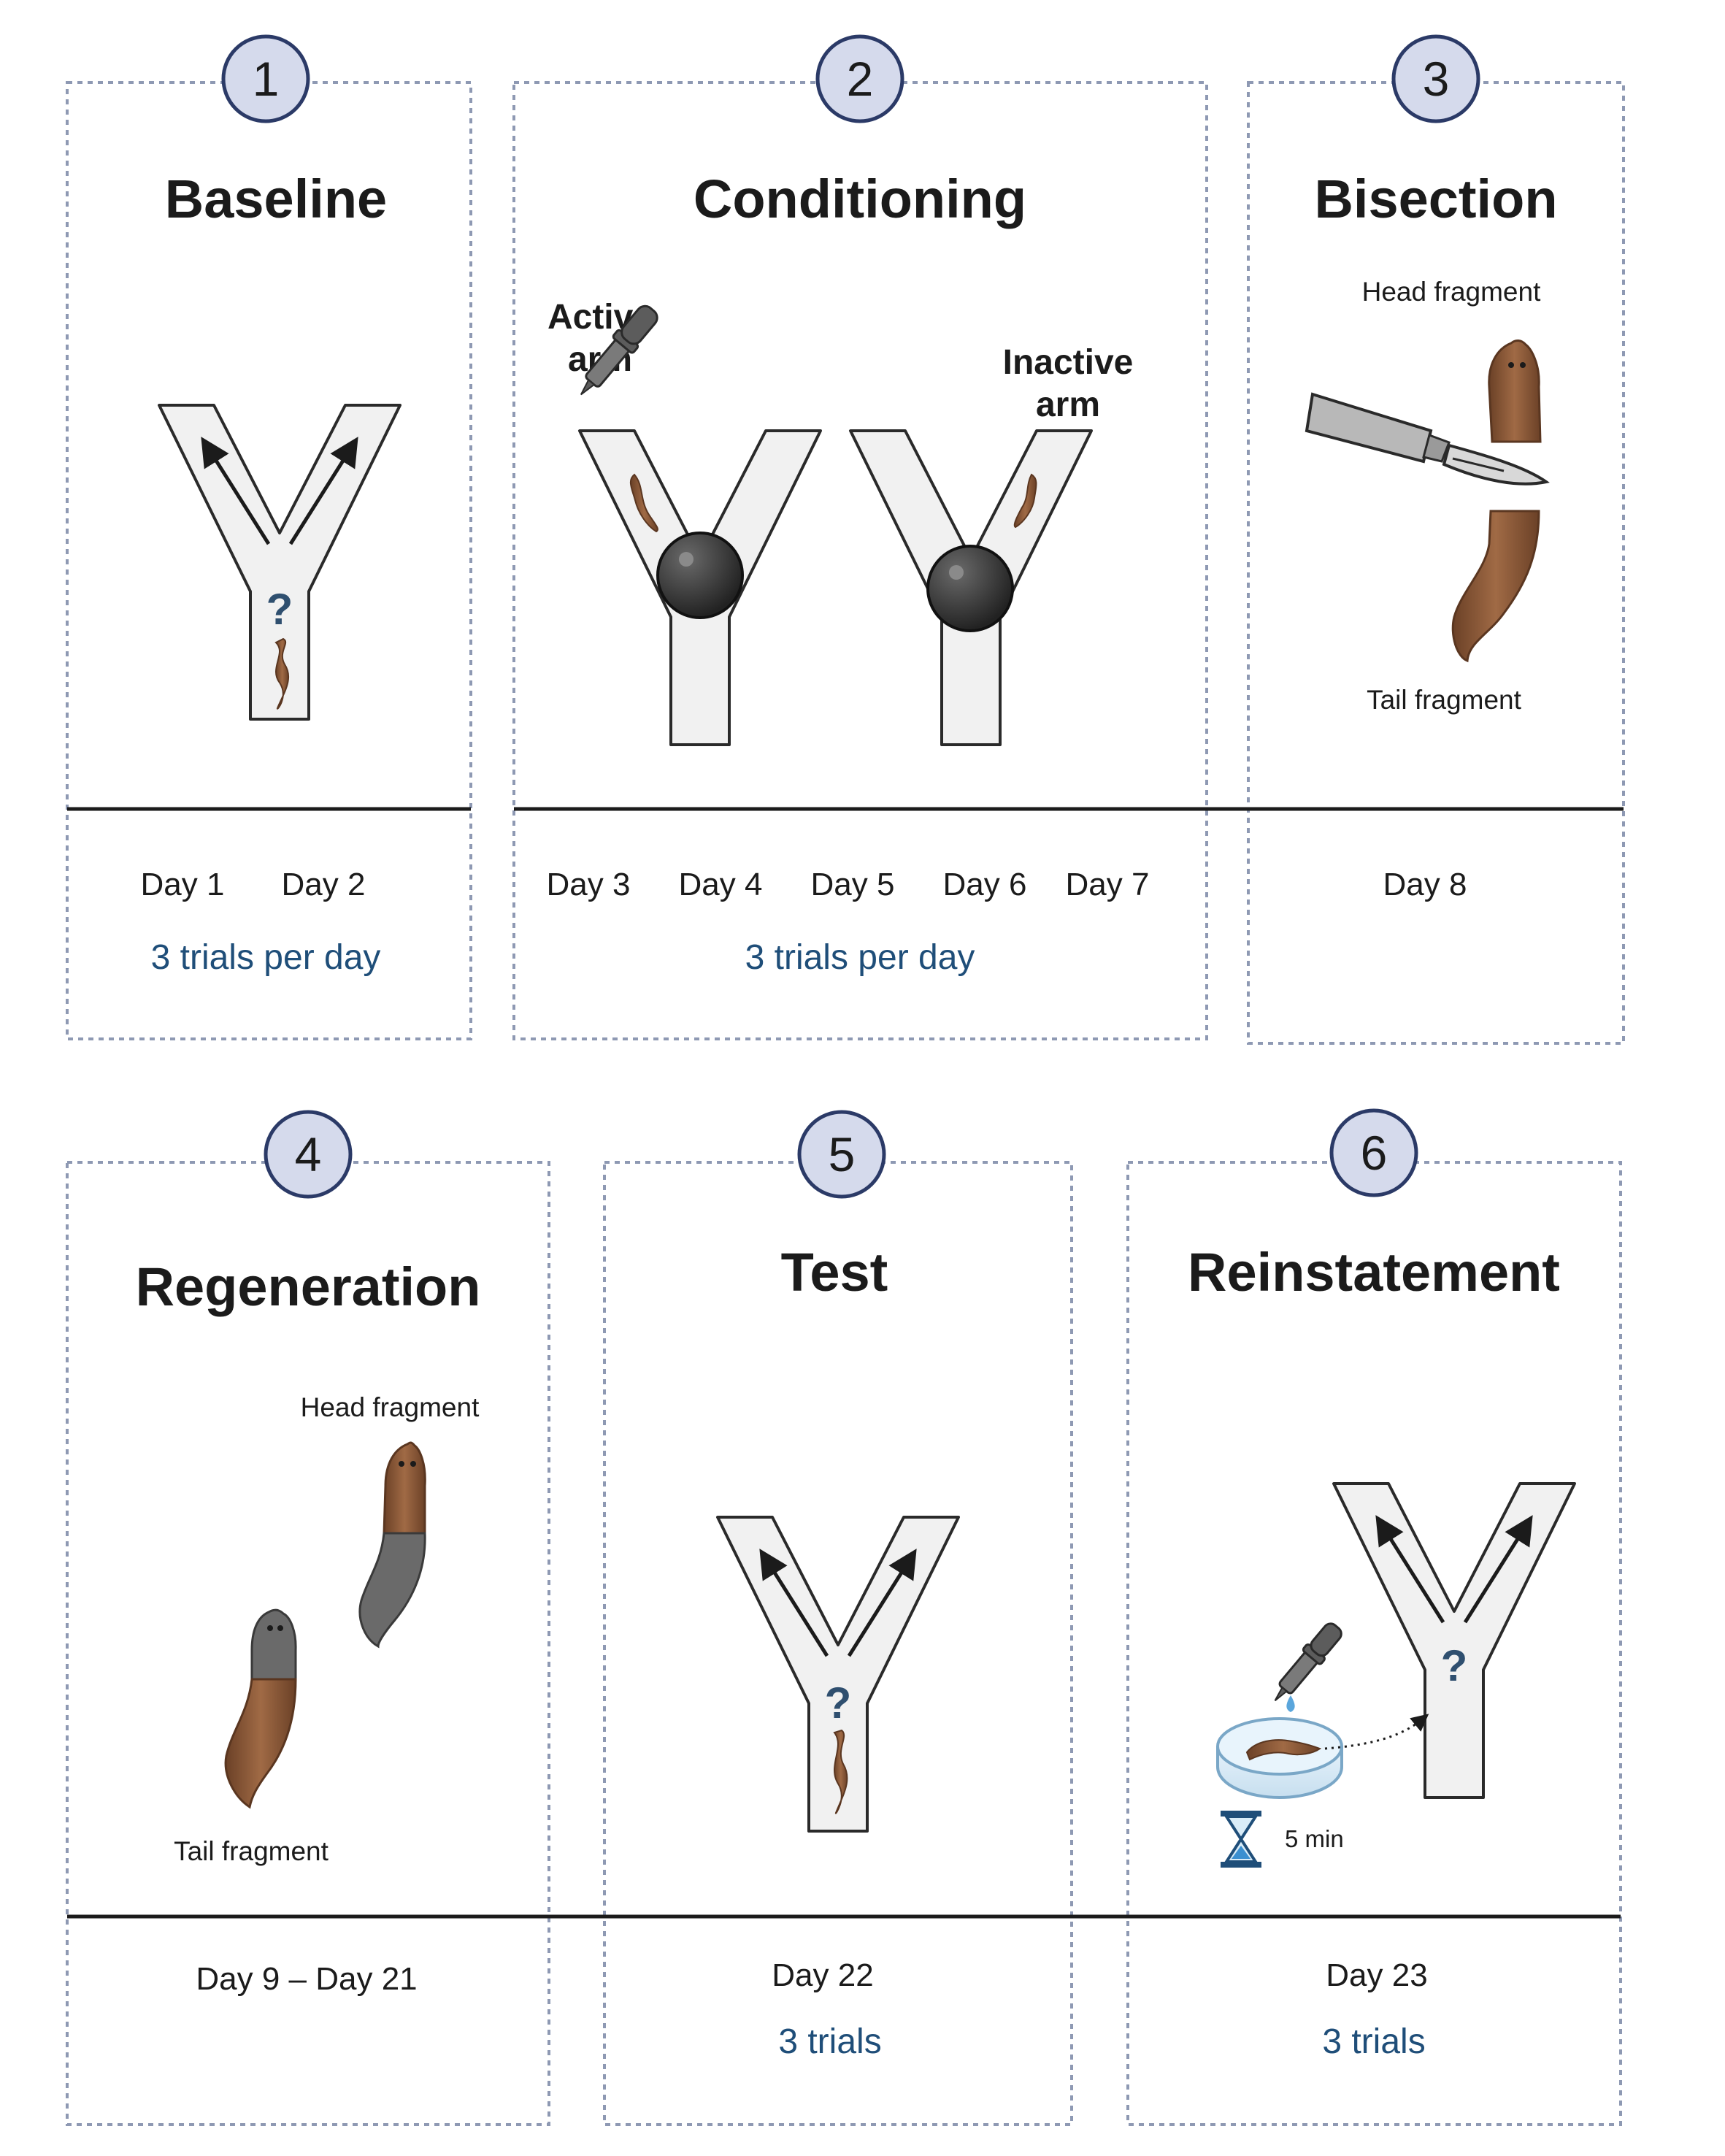  Describe the element at coordinates (1376, 1975) in the screenshot. I see `day-label: Day 23` at that location.